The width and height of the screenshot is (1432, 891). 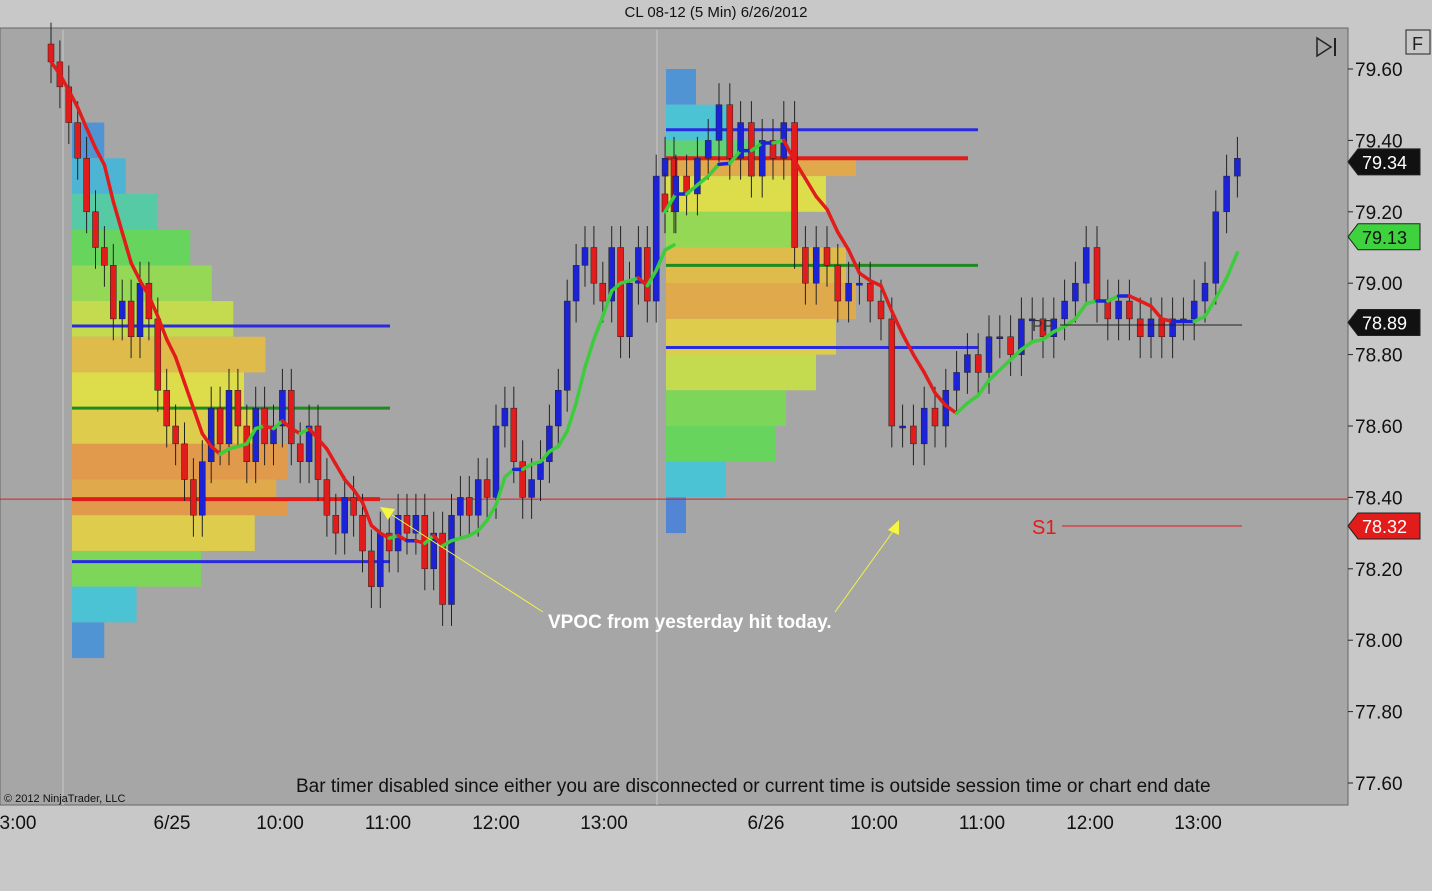 I want to click on xtick-label-6: 6/26, so click(x=766, y=823).